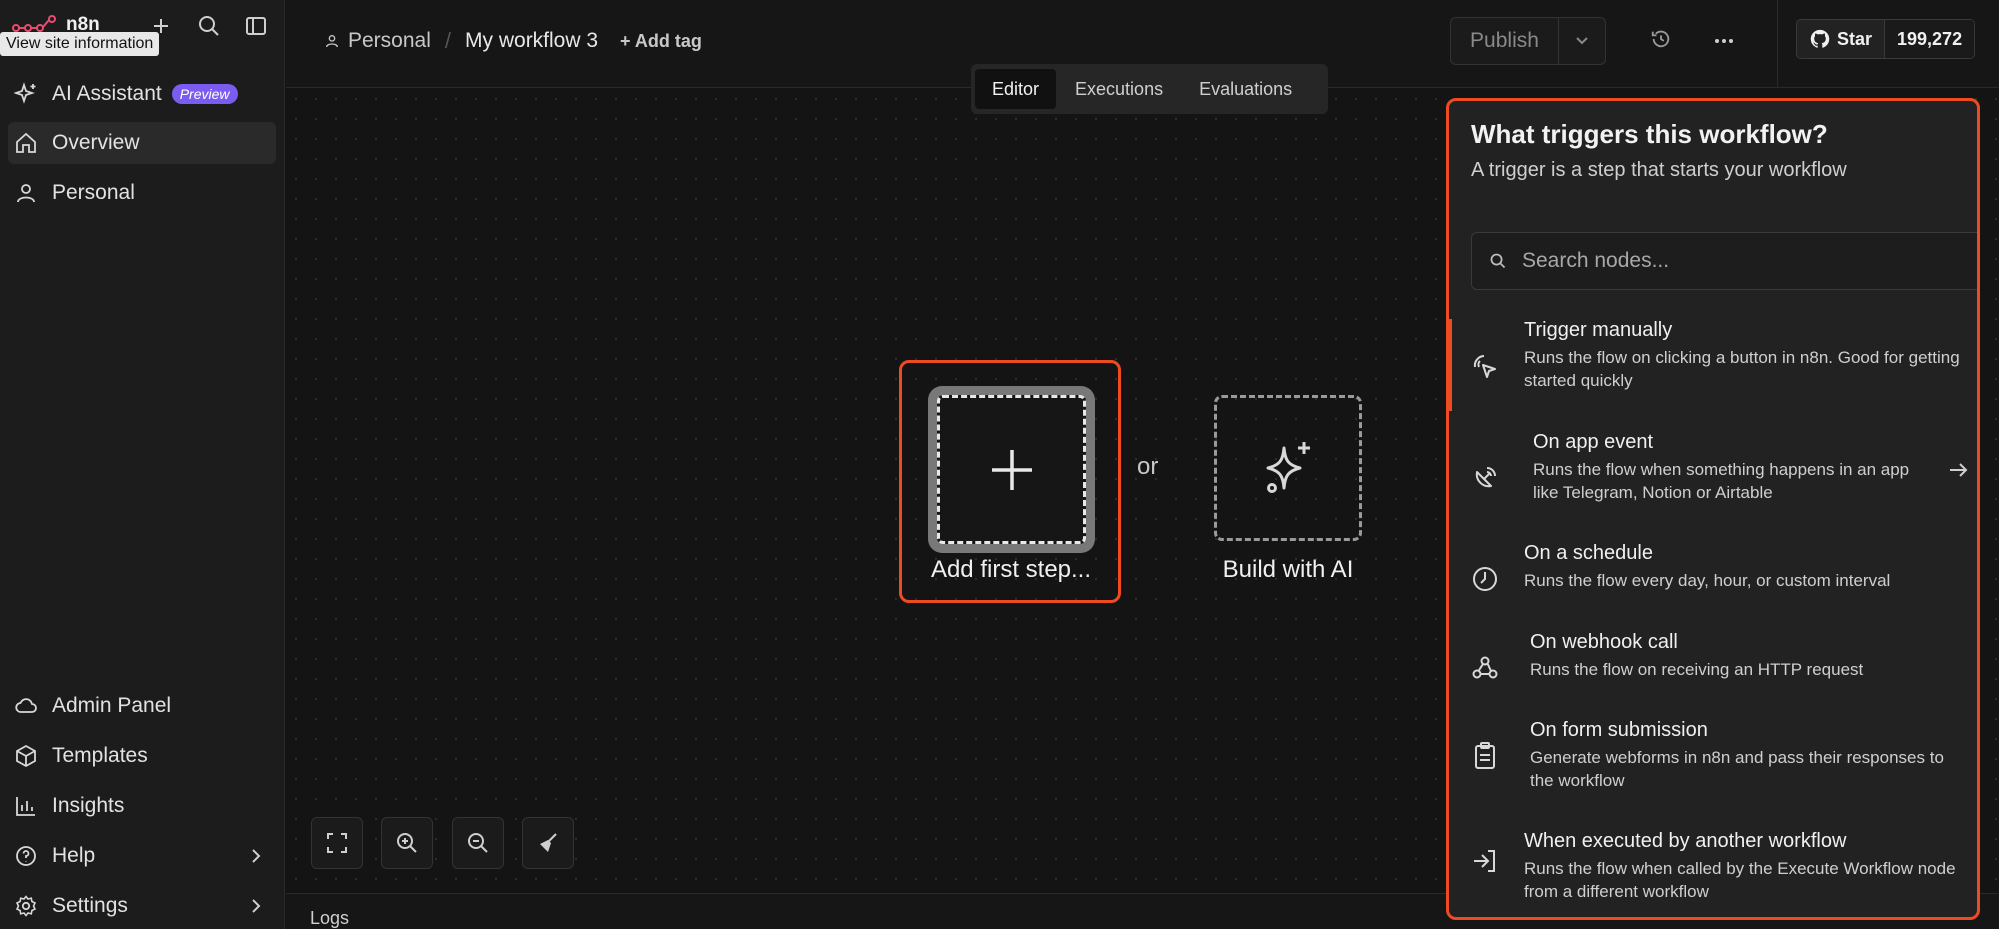 This screenshot has width=1999, height=929. I want to click on chevron-down-icon, so click(1582, 41).